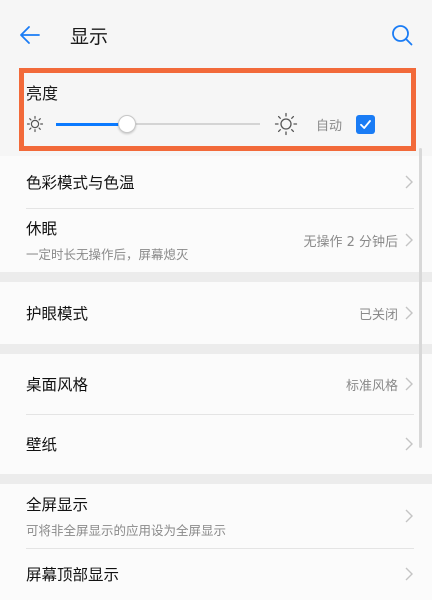  Describe the element at coordinates (216, 35) in the screenshot. I see `app-header: 显示` at that location.